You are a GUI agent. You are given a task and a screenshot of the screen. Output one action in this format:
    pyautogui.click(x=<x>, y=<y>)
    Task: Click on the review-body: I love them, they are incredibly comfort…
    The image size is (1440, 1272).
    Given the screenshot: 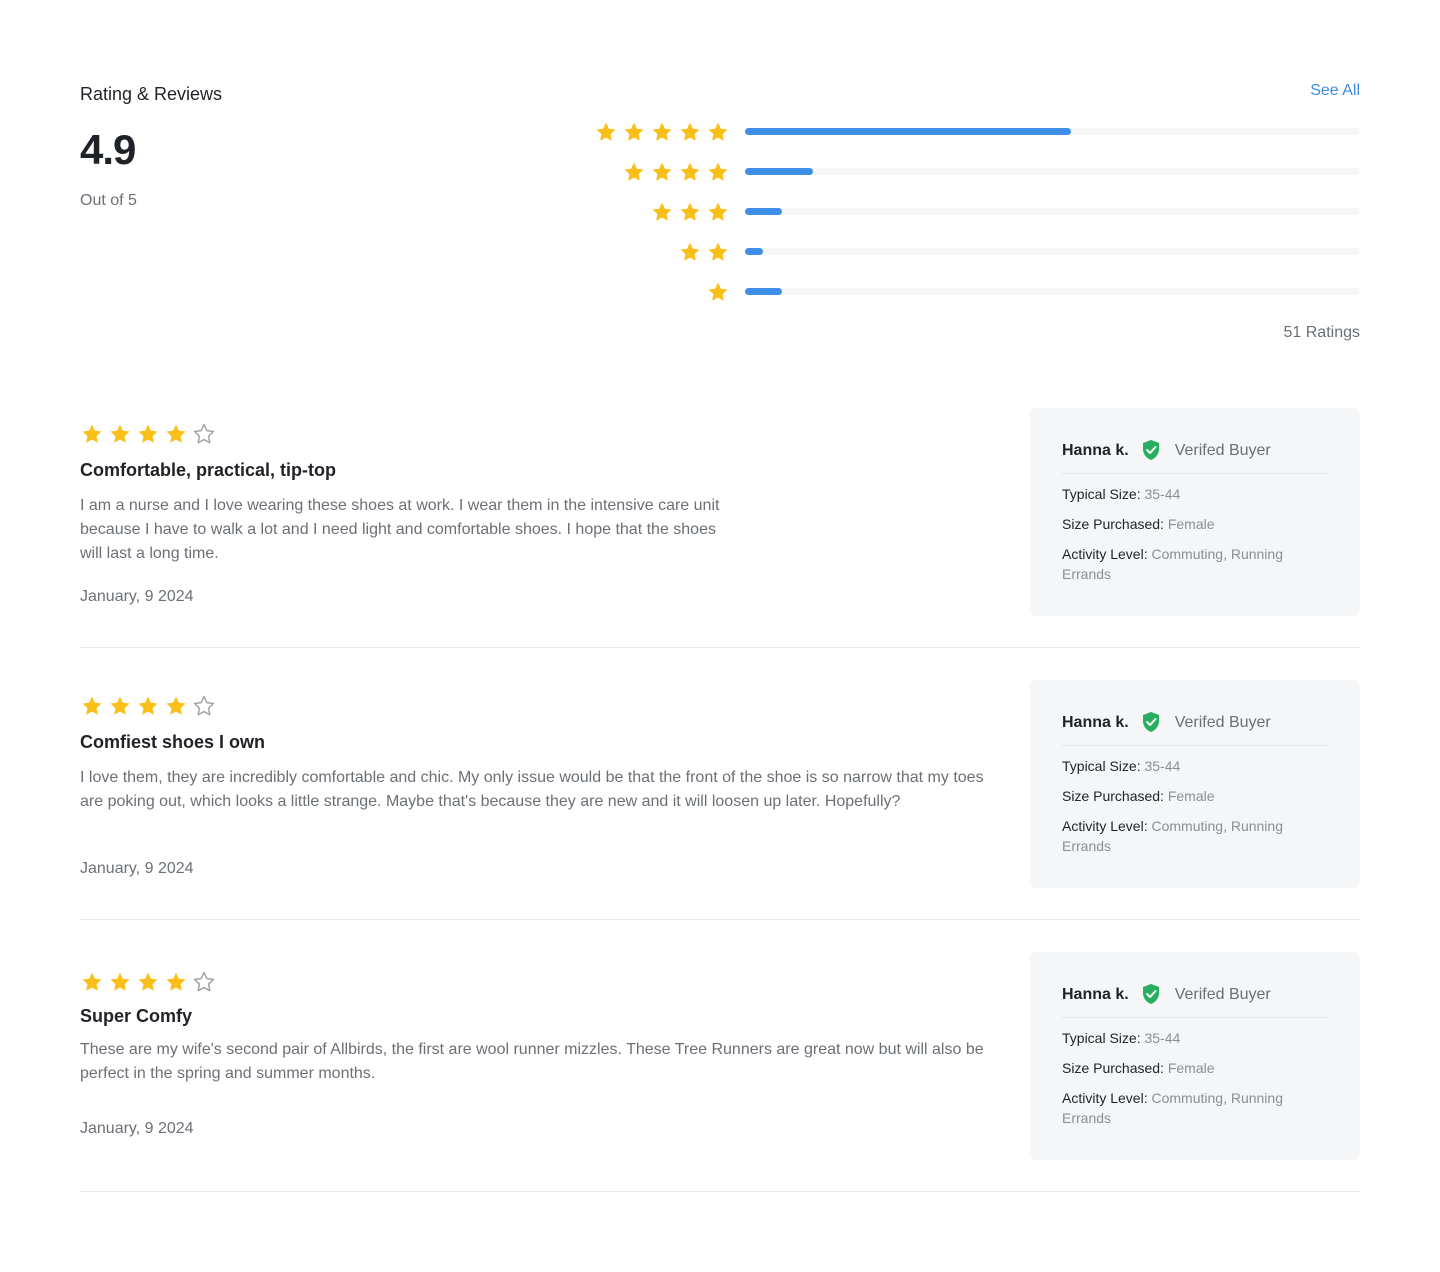 What is the action you would take?
    pyautogui.click(x=532, y=789)
    